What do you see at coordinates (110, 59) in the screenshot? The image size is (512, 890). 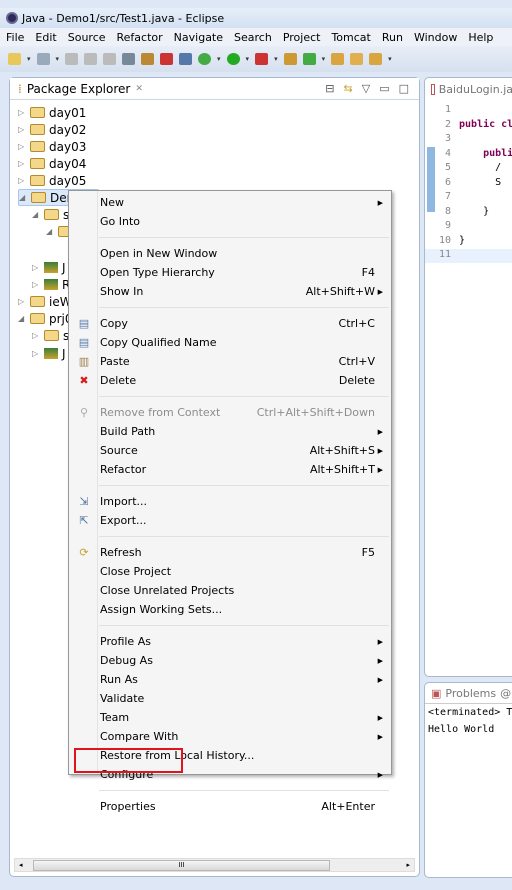 I see `print-icon` at bounding box center [110, 59].